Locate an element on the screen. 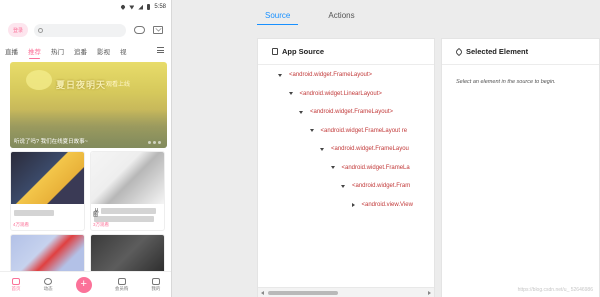 The width and height of the screenshot is (600, 297). tab-actions: Actions is located at coordinates (341, 16).